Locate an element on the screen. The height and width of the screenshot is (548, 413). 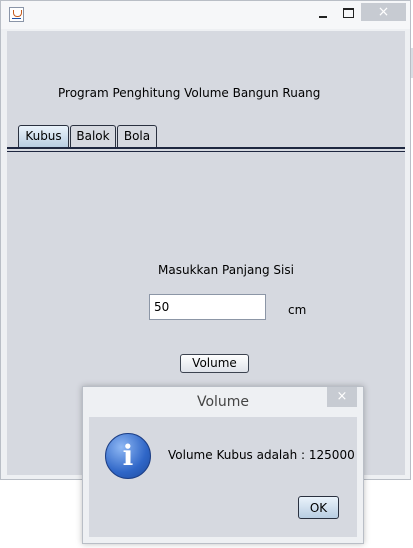
app-title: Program Penghitung Volume Bangun Ruang is located at coordinates (189, 93).